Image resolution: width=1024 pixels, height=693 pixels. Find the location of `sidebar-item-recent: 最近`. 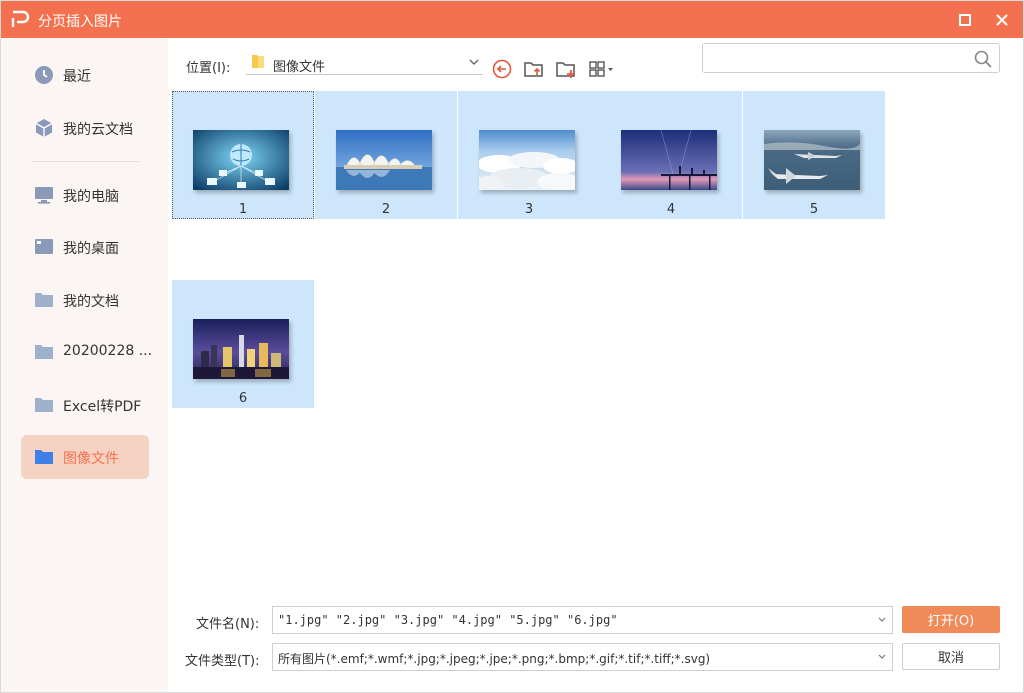

sidebar-item-recent: 最近 is located at coordinates (85, 75).